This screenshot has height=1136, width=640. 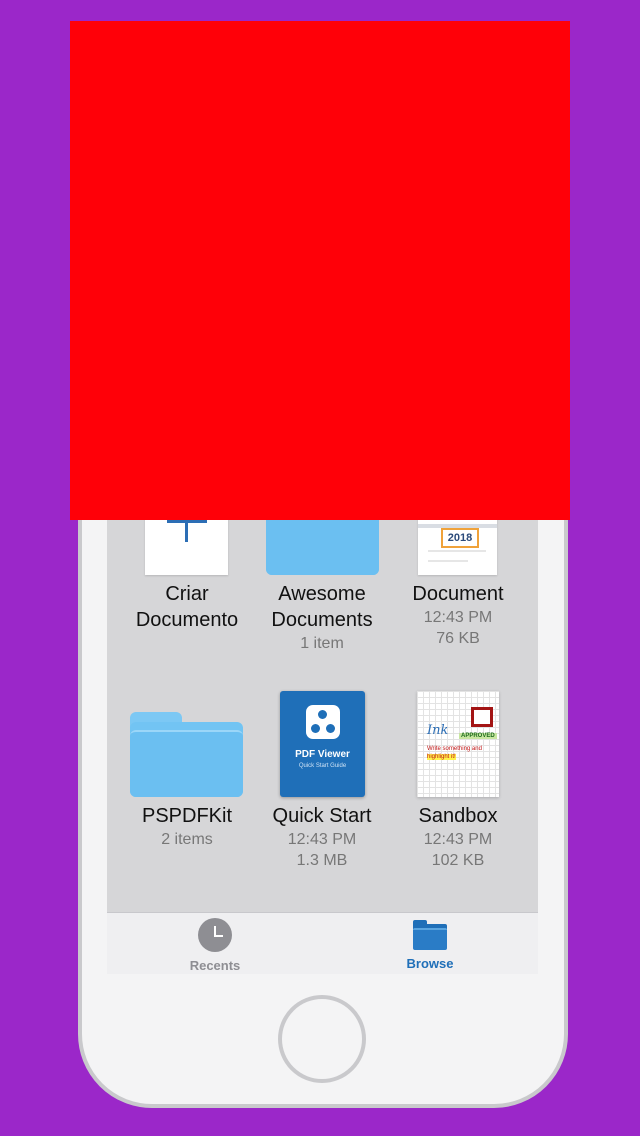 What do you see at coordinates (430, 963) in the screenshot?
I see `tab-browse-label: Browse` at bounding box center [430, 963].